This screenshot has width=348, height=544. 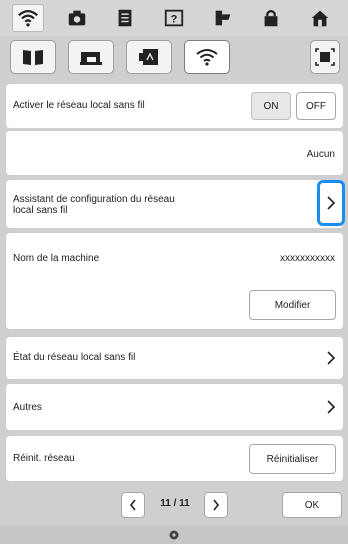 What do you see at coordinates (174, 358) in the screenshot?
I see `wlan-status-row: État du réseau local sans fil` at bounding box center [174, 358].